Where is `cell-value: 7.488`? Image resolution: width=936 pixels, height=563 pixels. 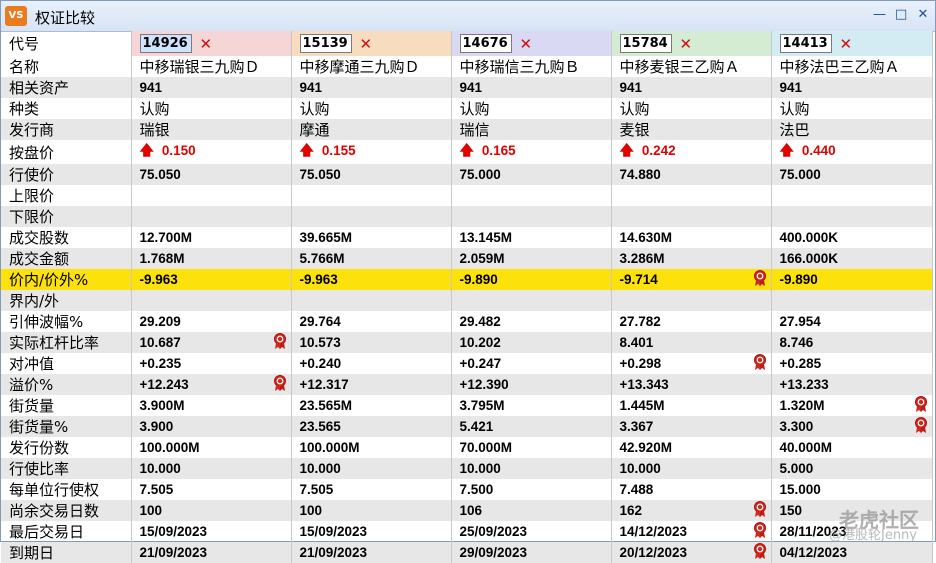 cell-value: 7.488 is located at coordinates (636, 489).